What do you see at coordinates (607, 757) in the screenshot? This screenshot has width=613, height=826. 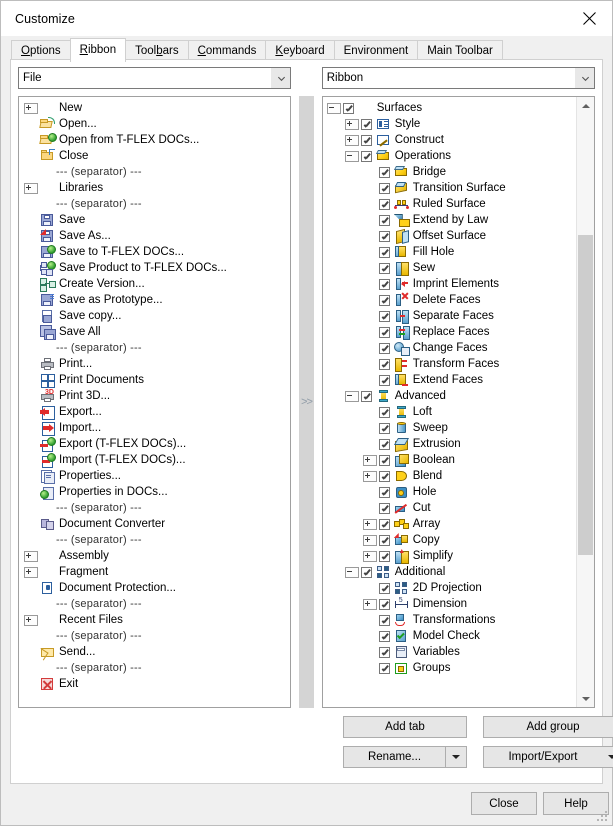 I see `import-export-dropdown-button` at bounding box center [607, 757].